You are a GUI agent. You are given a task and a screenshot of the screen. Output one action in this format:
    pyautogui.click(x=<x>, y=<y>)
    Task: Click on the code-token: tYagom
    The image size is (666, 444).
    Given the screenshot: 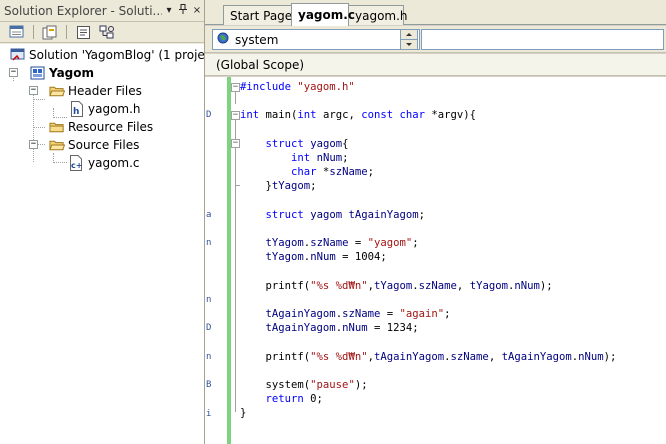 What is the action you would take?
    pyautogui.click(x=284, y=257)
    